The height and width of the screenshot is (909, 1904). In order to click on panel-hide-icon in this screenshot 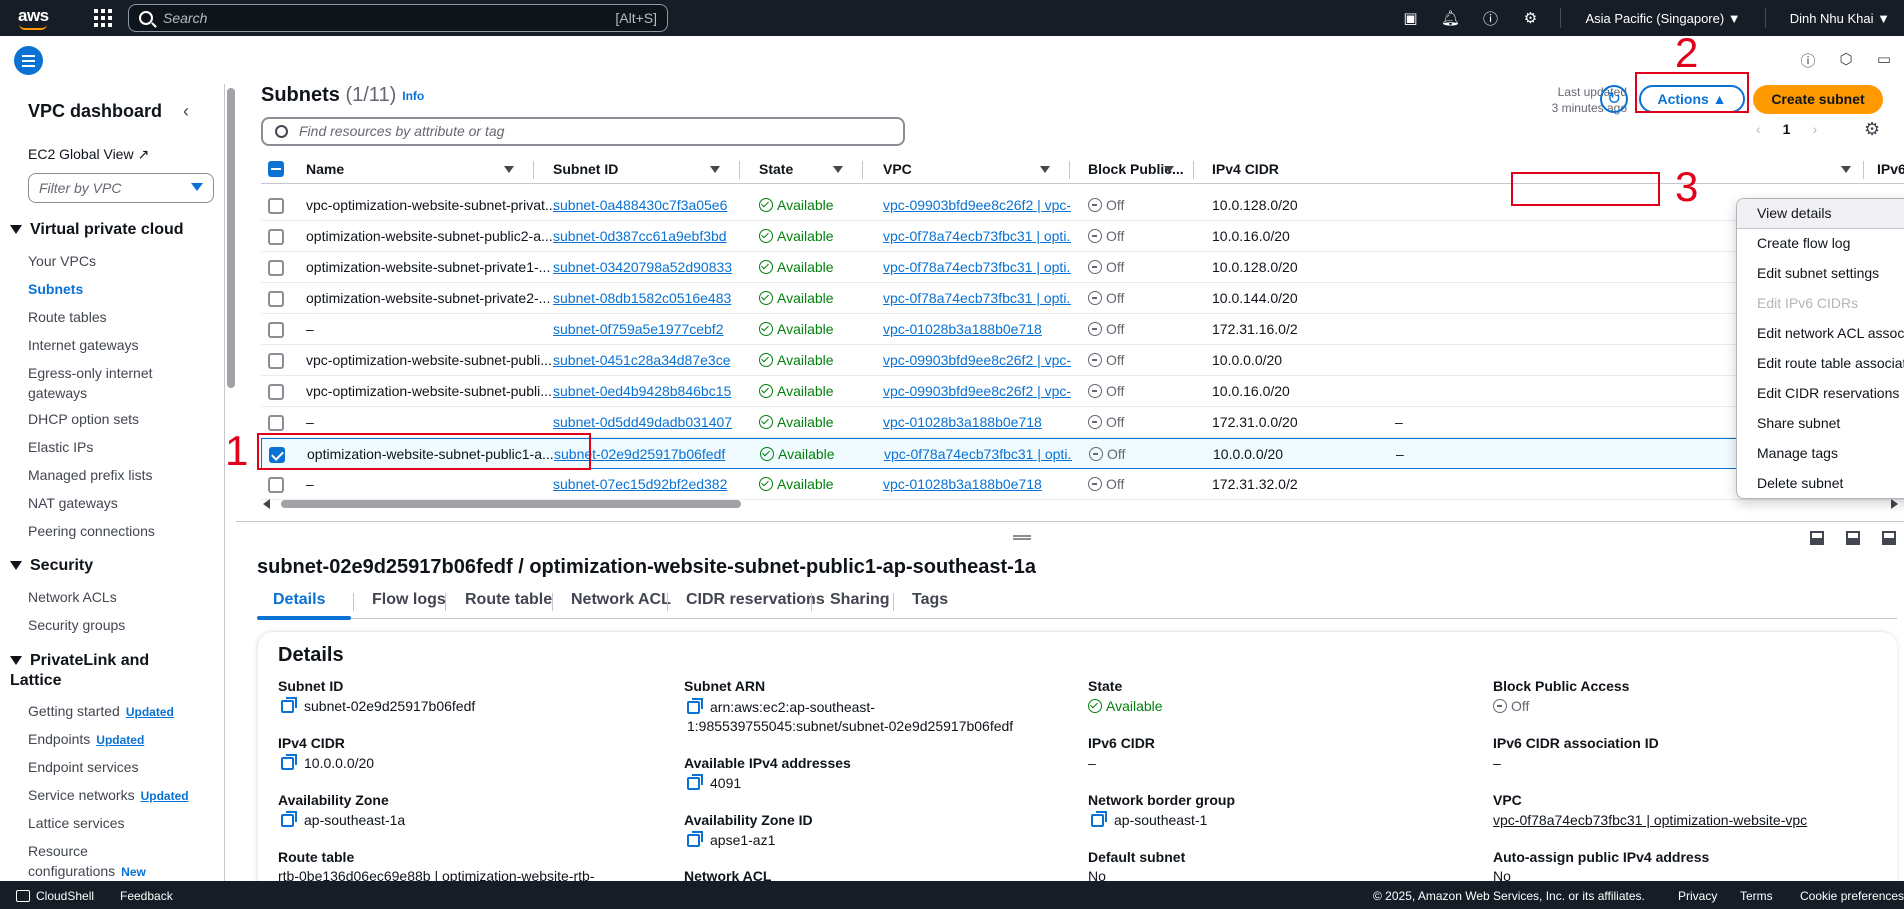, I will do `click(1889, 538)`.